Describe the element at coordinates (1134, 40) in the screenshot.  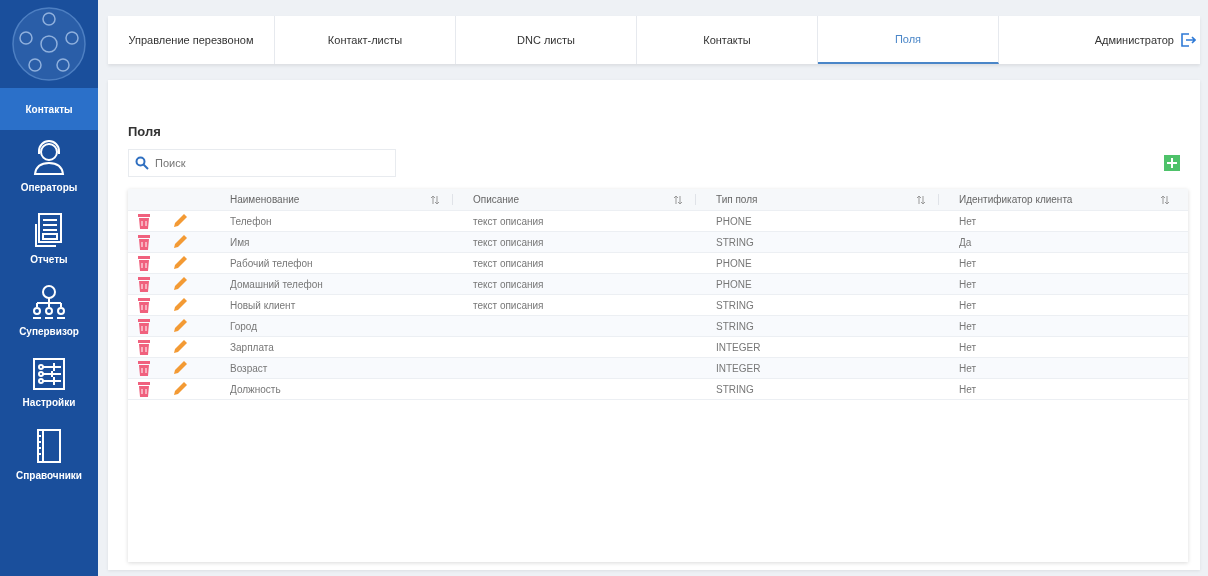
I see `user-name: Администратор` at that location.